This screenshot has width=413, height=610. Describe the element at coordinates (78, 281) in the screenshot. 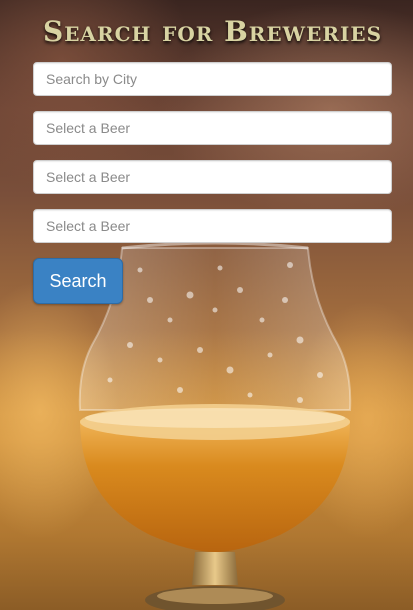

I see `search-button: Search` at that location.